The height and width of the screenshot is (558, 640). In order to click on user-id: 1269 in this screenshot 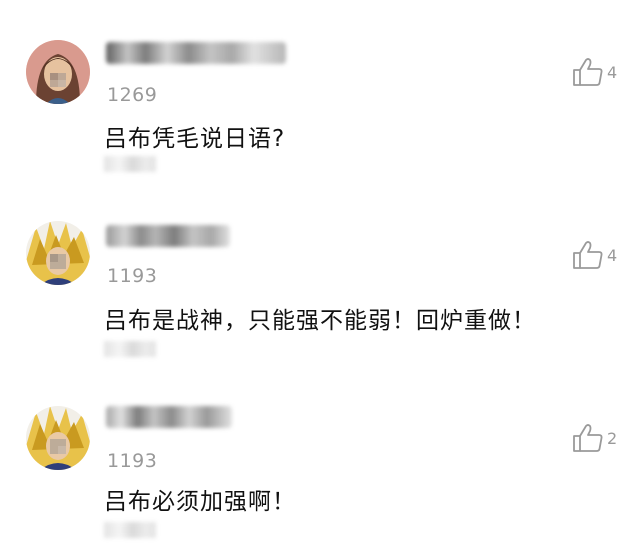, I will do `click(132, 95)`.